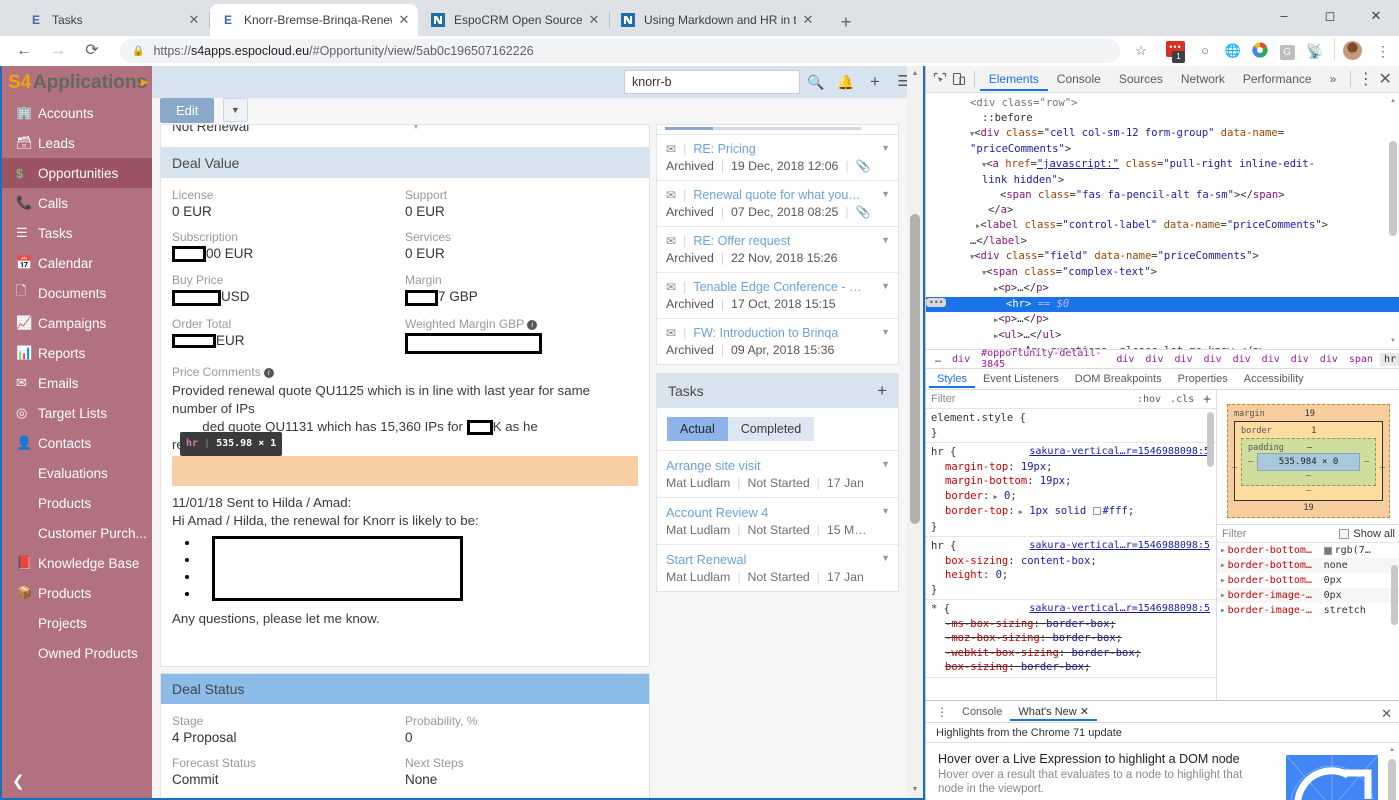 The height and width of the screenshot is (800, 1399). What do you see at coordinates (1308, 476) in the screenshot?
I see `padding-bottom-value: –` at bounding box center [1308, 476].